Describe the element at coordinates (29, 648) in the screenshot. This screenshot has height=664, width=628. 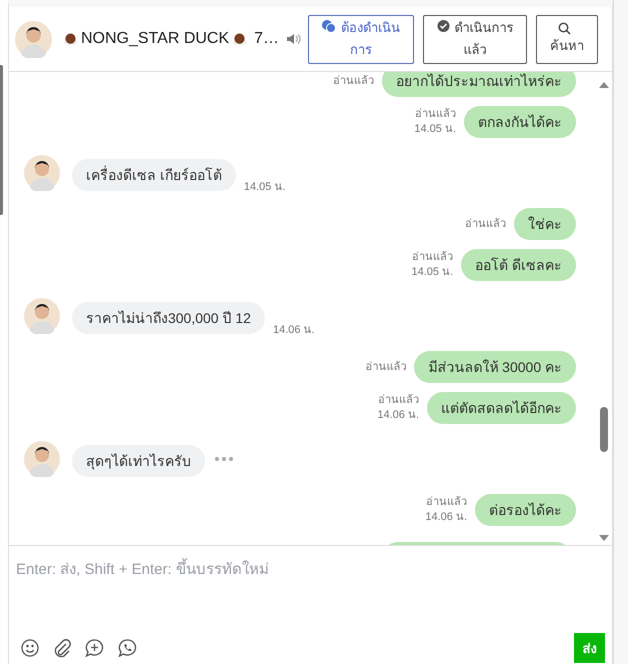
I see `emoji-icon` at that location.